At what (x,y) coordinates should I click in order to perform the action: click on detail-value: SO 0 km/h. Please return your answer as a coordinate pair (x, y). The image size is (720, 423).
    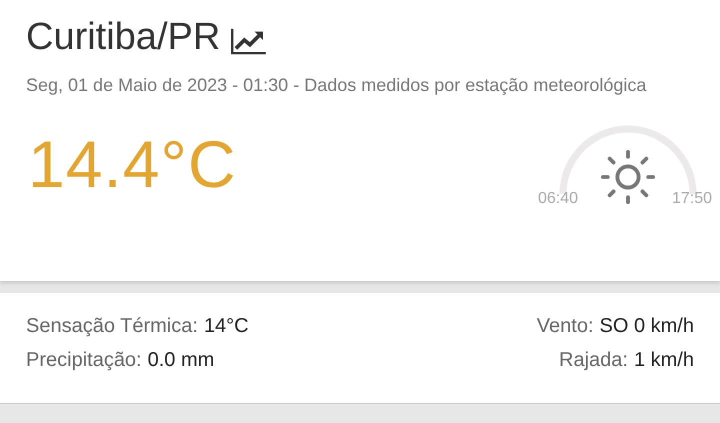
    Looking at the image, I should click on (647, 326).